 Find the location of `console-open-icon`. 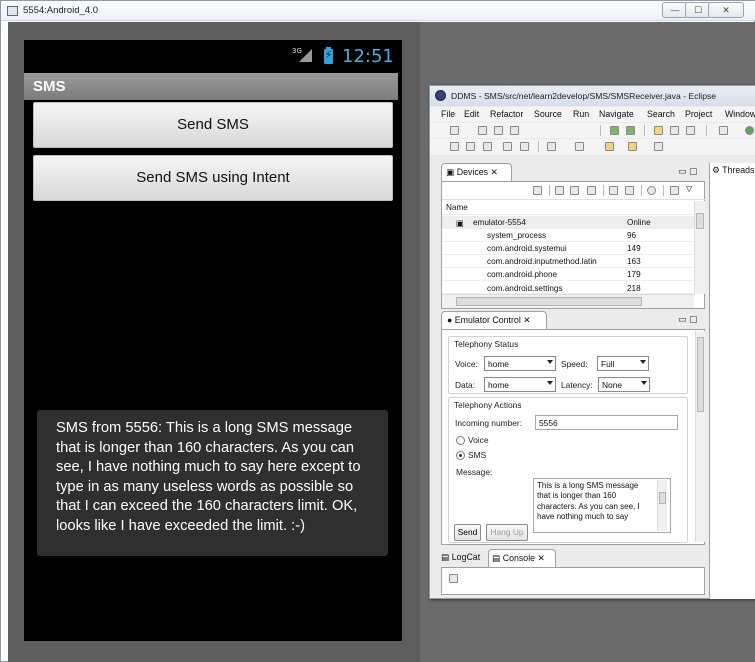

console-open-icon is located at coordinates (453, 578).